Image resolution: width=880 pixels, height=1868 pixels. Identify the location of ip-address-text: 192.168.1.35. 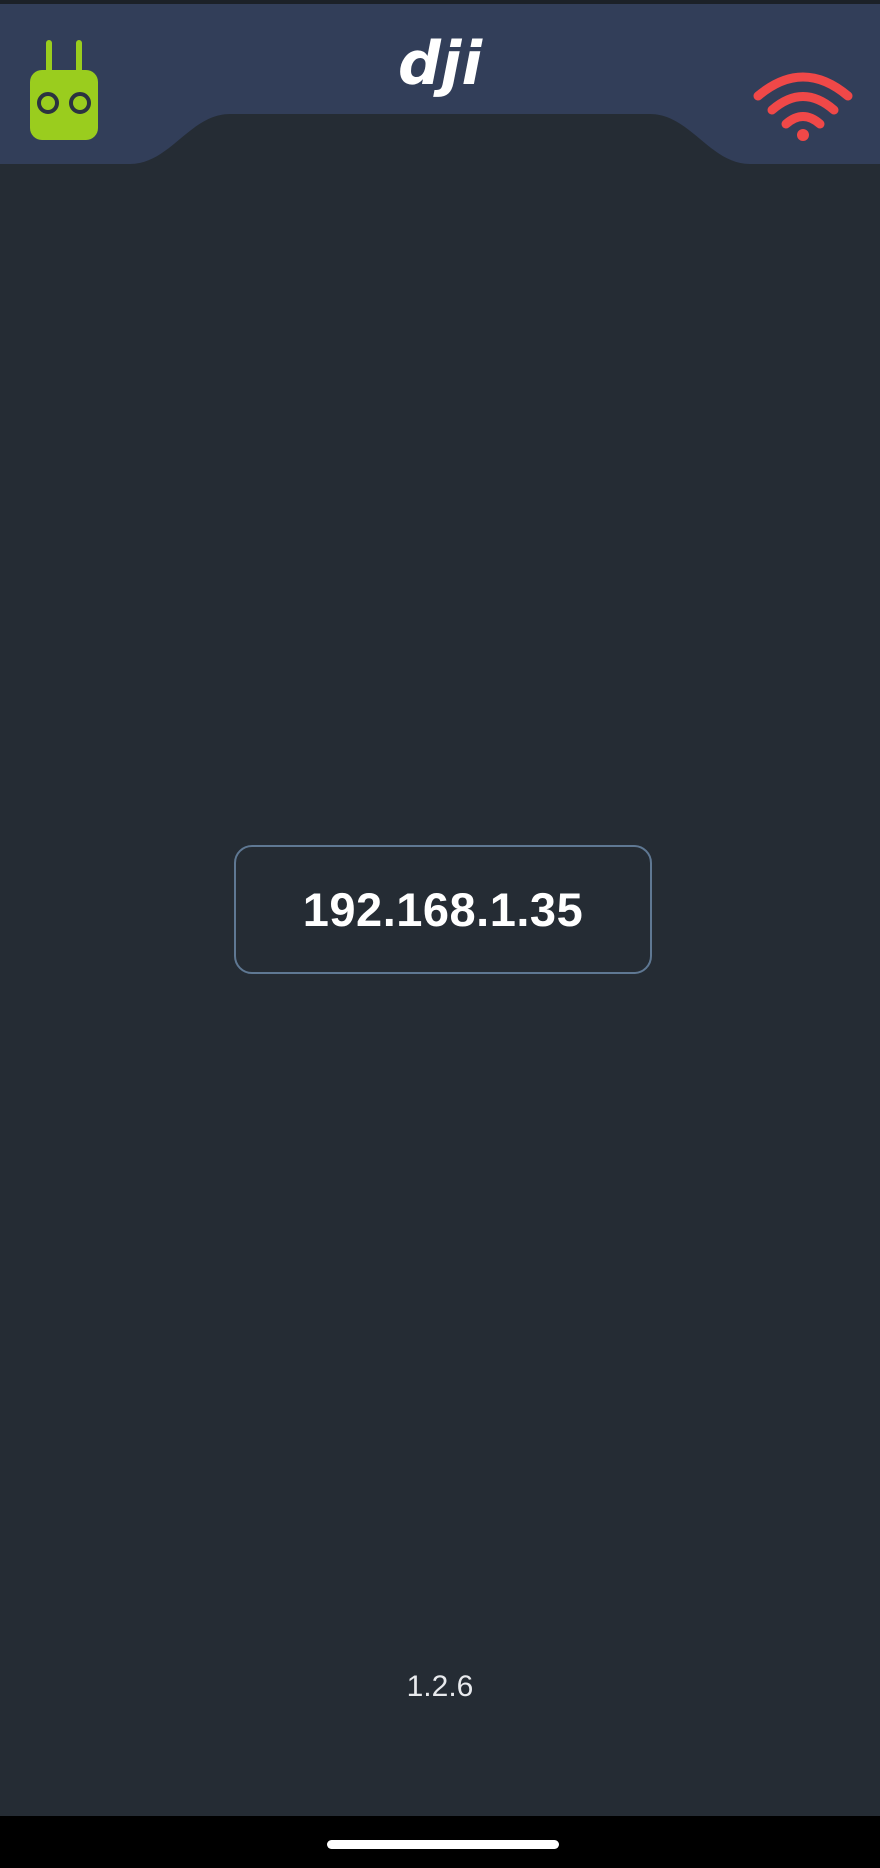
(443, 909).